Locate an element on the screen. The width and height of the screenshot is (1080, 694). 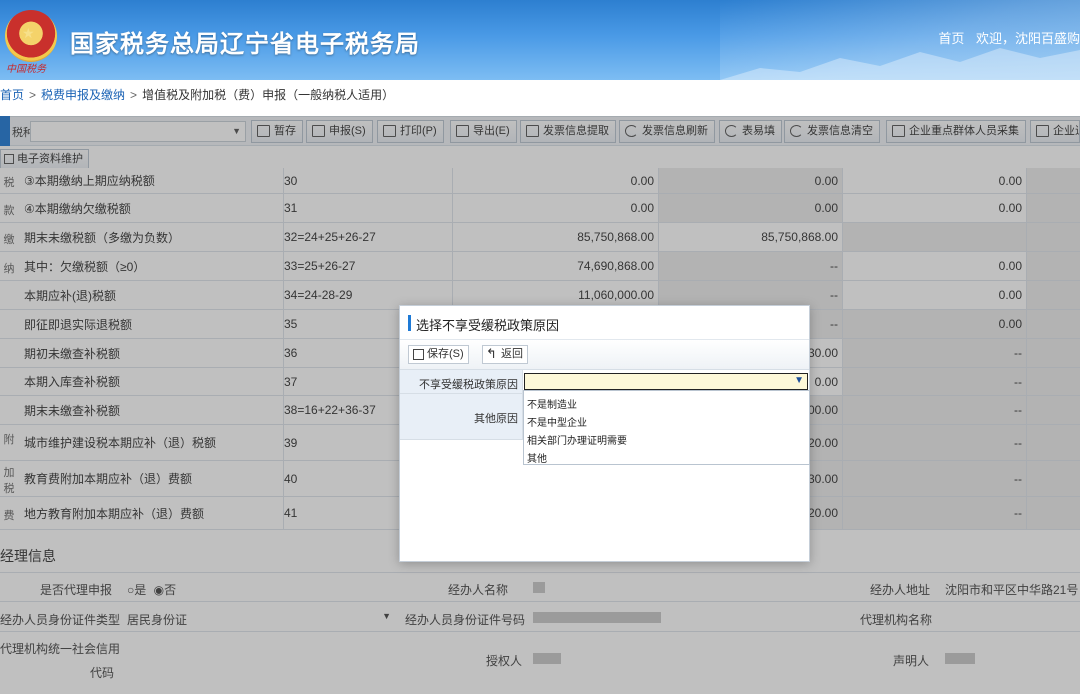
home-link: 首页 is located at coordinates (951, 38).